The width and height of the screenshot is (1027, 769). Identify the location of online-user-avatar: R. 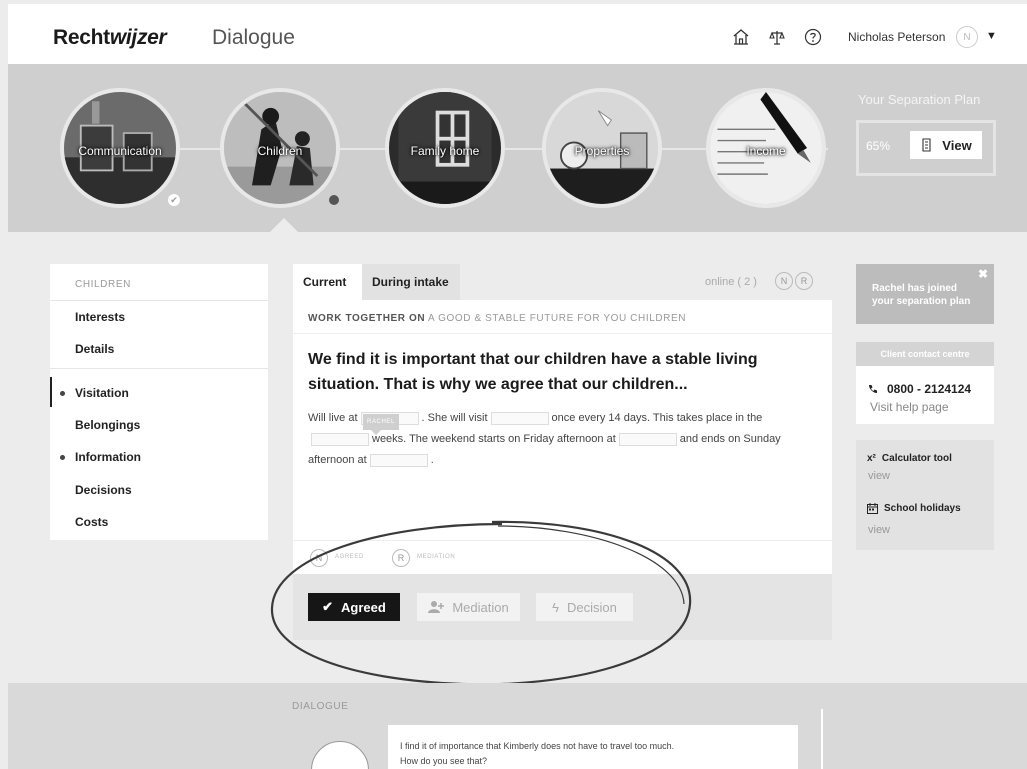
(804, 281).